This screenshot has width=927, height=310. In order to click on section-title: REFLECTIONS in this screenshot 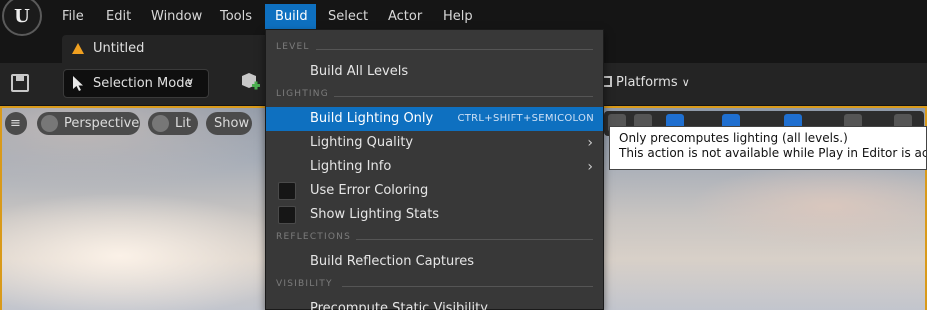, I will do `click(313, 237)`.